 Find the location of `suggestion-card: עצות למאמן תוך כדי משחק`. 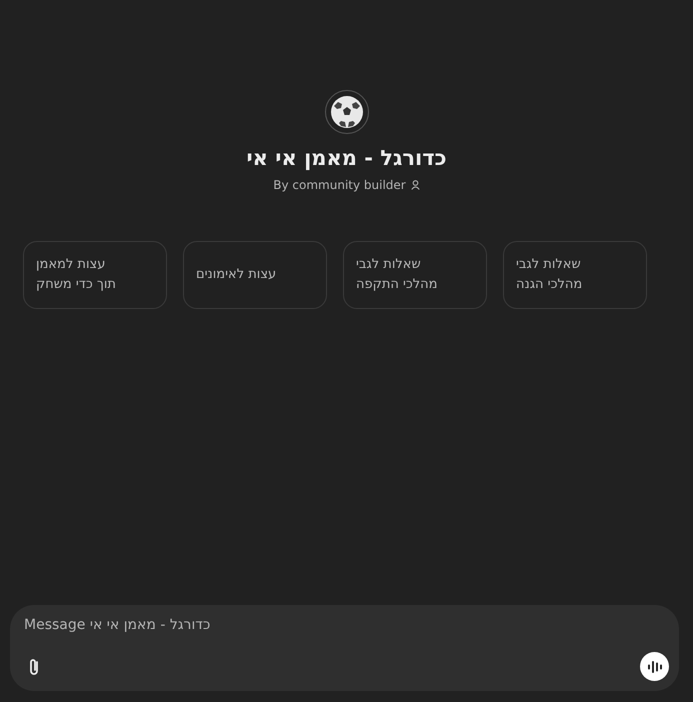

suggestion-card: עצות למאמן תוך כדי משחק is located at coordinates (95, 275).